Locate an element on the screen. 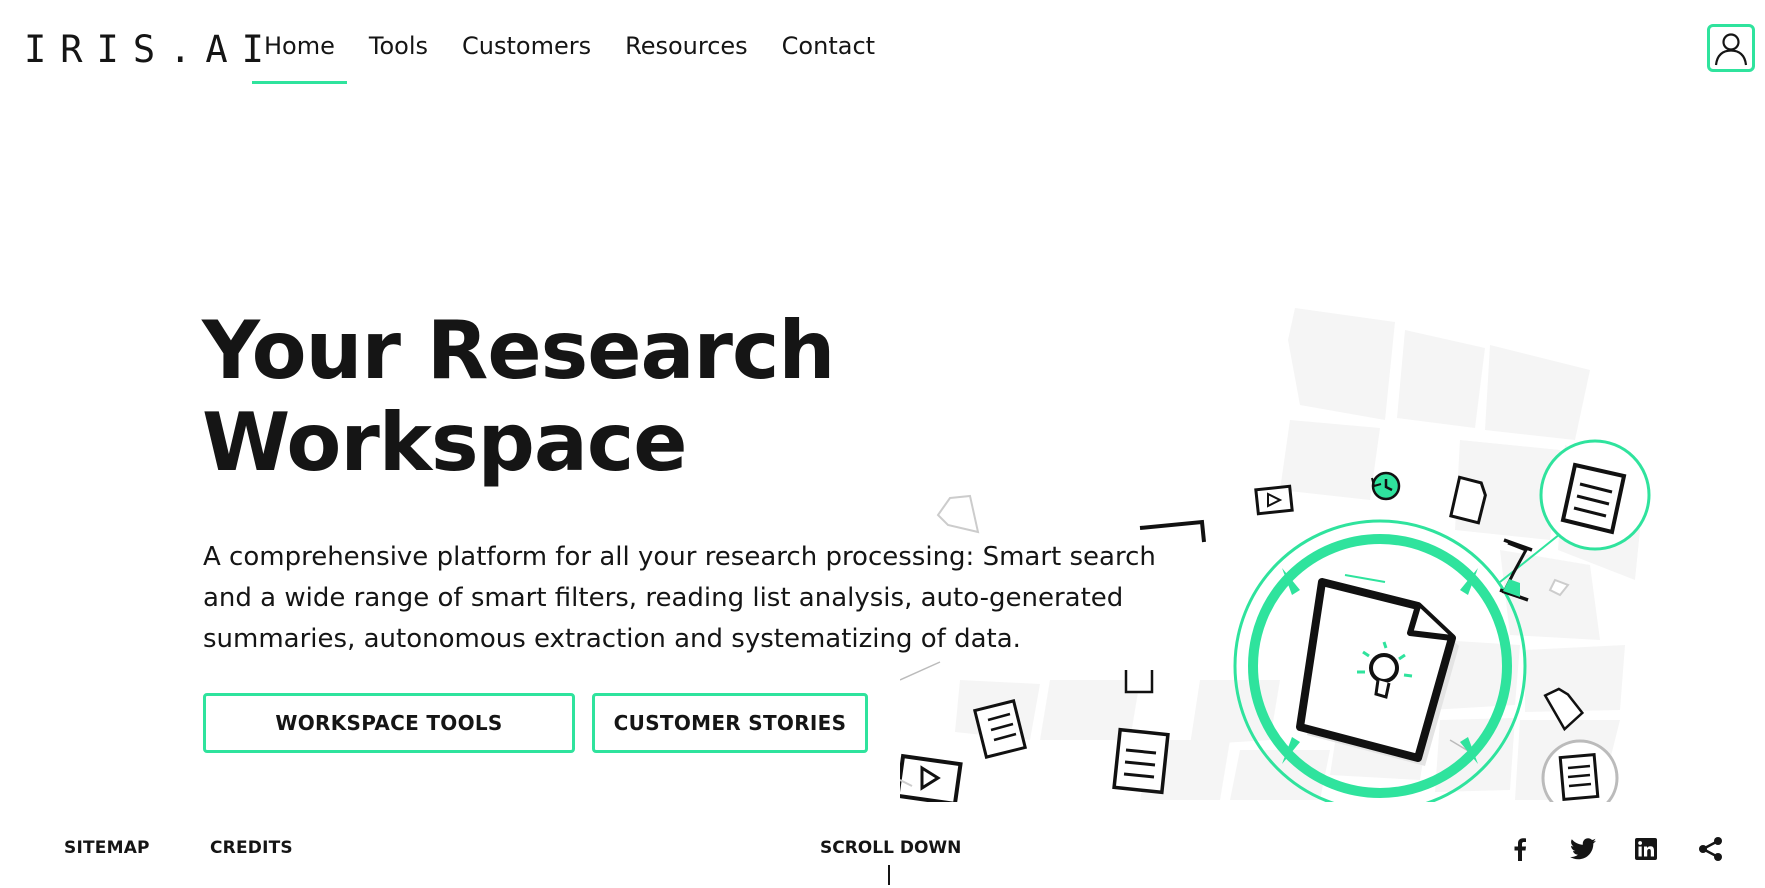  main-nav: Home Tools Customers Resources Contact is located at coordinates (569, 56).